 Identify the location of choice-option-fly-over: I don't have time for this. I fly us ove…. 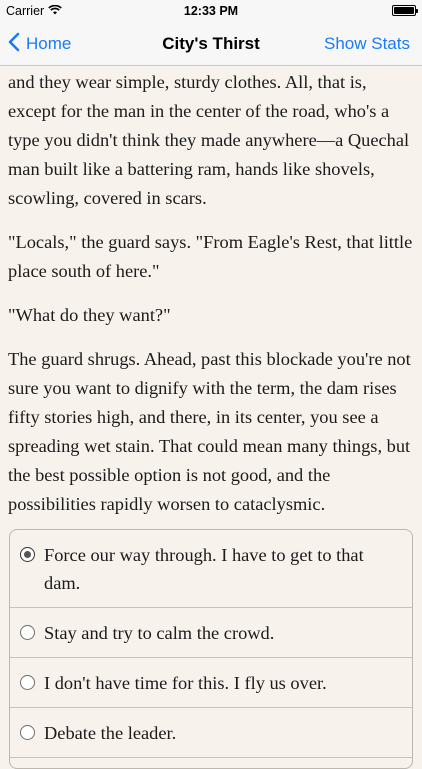
(211, 683).